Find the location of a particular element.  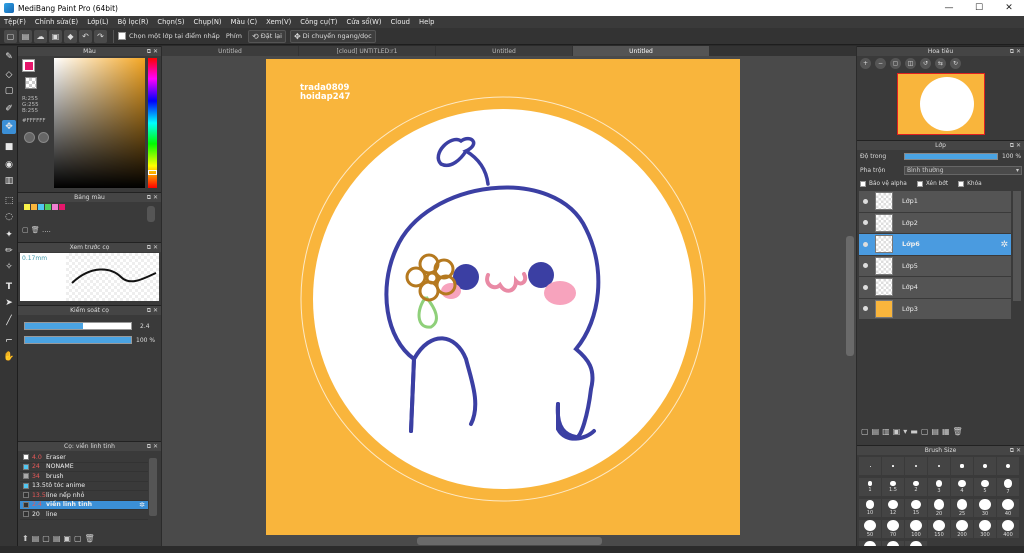

brush-size-cell: 15 is located at coordinates (916, 508).